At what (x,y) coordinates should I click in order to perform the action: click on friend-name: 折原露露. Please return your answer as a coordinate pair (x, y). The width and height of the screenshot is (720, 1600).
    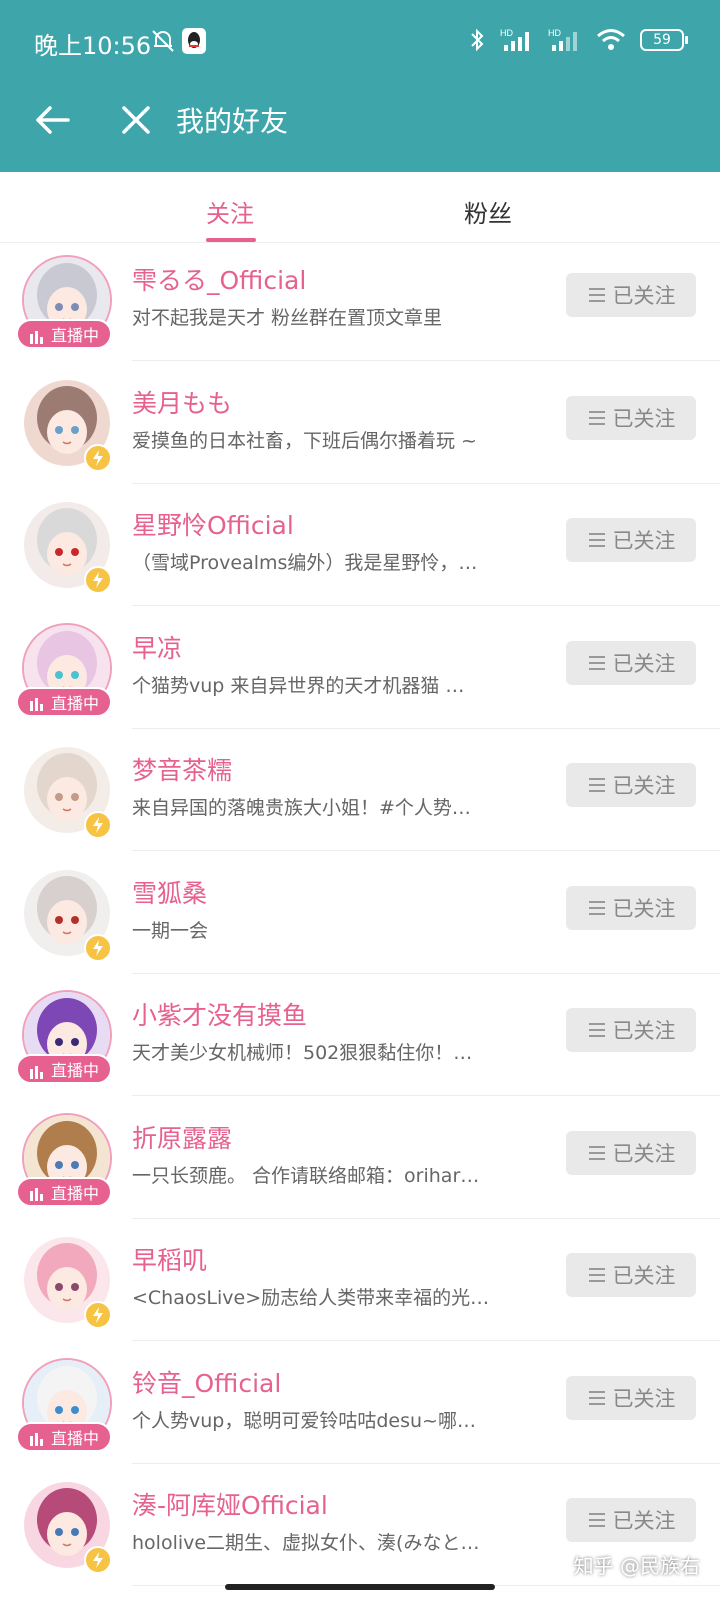
    Looking at the image, I should click on (182, 1137).